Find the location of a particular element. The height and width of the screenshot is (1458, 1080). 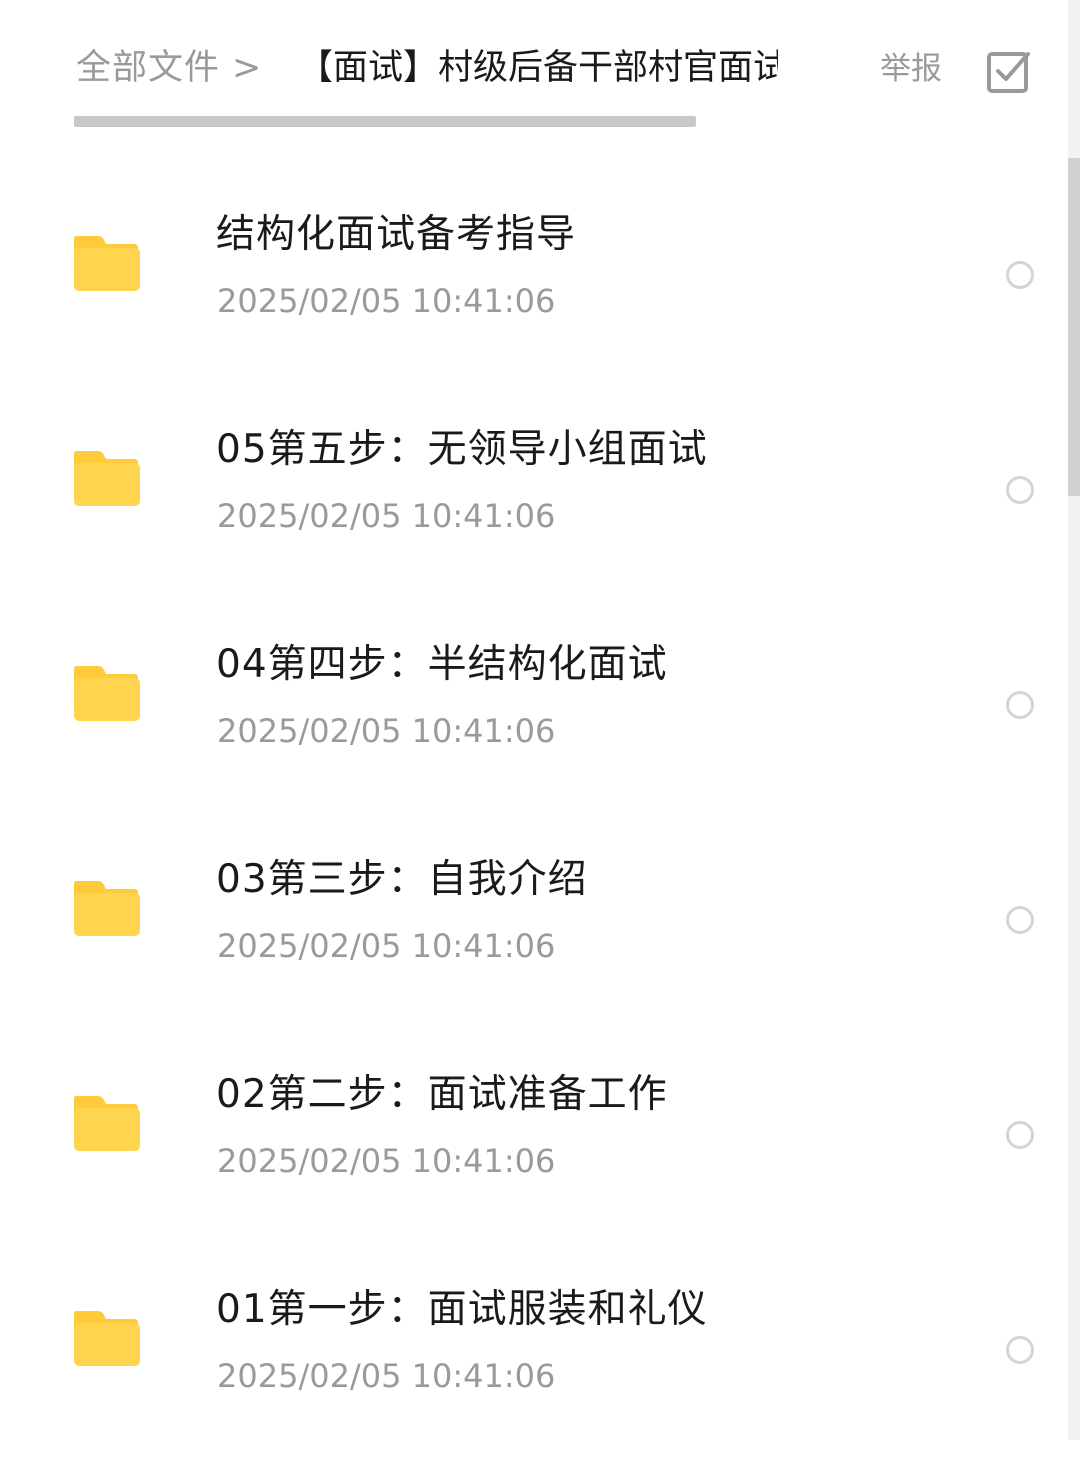

breadcrumb-current-folder: 【面试】村级后备干部村官面试 is located at coordinates (538, 68).